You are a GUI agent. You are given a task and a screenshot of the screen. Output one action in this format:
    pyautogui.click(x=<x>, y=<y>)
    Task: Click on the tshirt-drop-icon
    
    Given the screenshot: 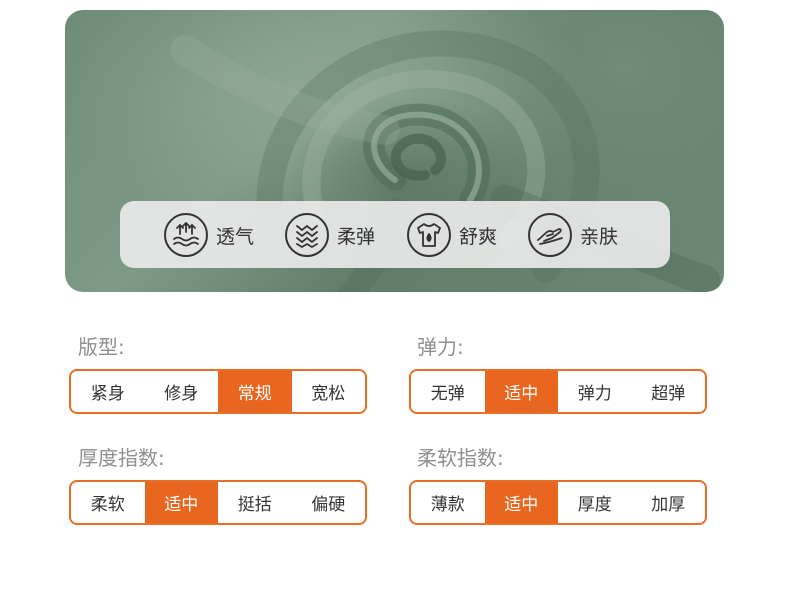 What is the action you would take?
    pyautogui.click(x=429, y=235)
    